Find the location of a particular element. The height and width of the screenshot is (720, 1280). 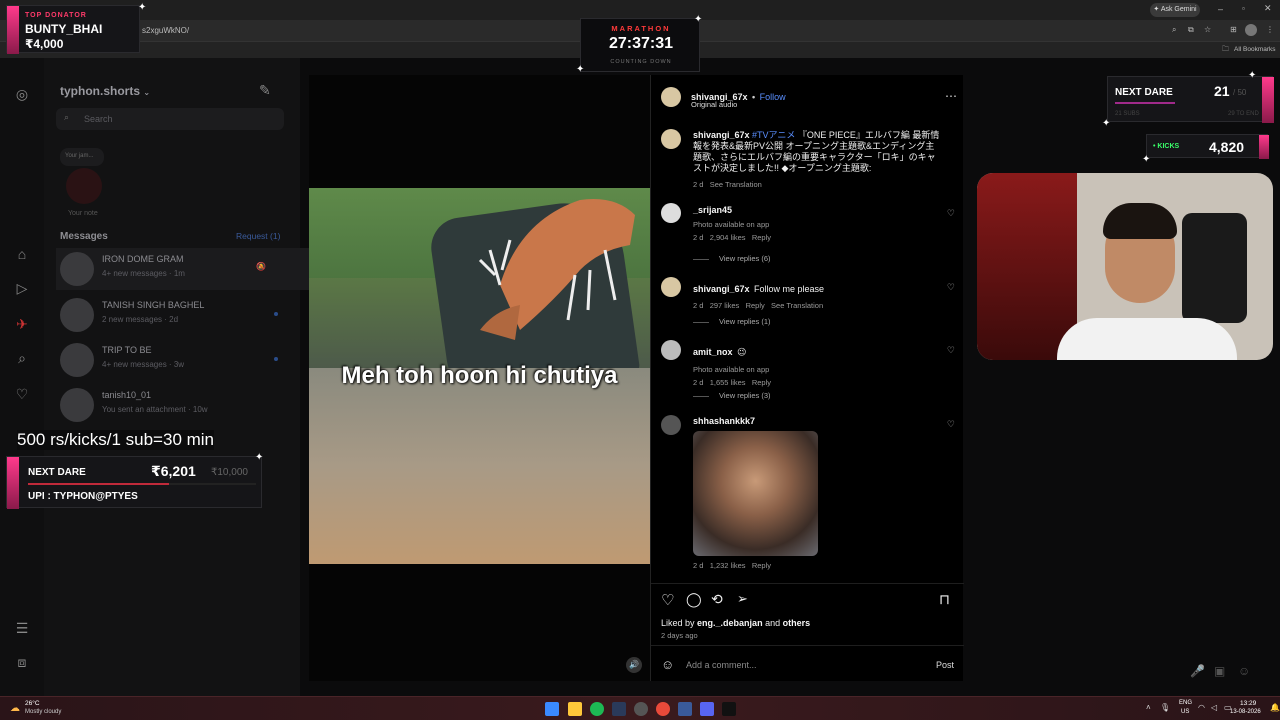

comment-bubble-icon: ◯ is located at coordinates (694, 599).